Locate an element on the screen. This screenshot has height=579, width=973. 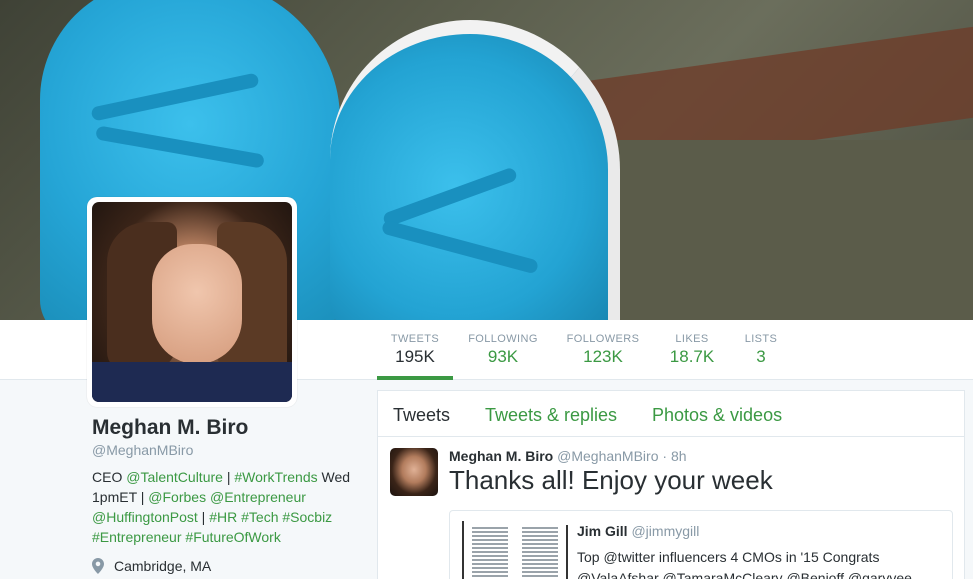
tab-tweets-replies: Tweets & replies is located at coordinates (551, 415).